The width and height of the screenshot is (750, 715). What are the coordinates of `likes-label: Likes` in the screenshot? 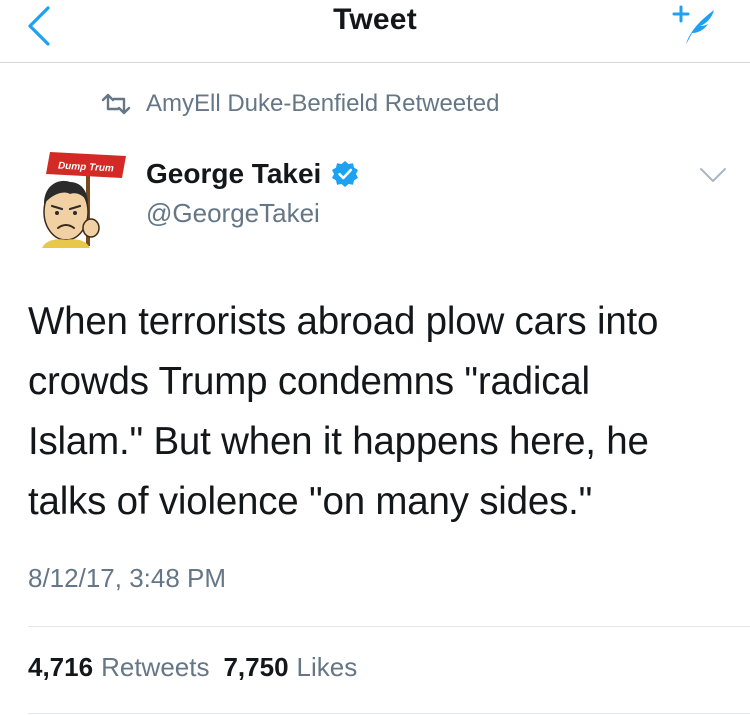 It's located at (327, 667).